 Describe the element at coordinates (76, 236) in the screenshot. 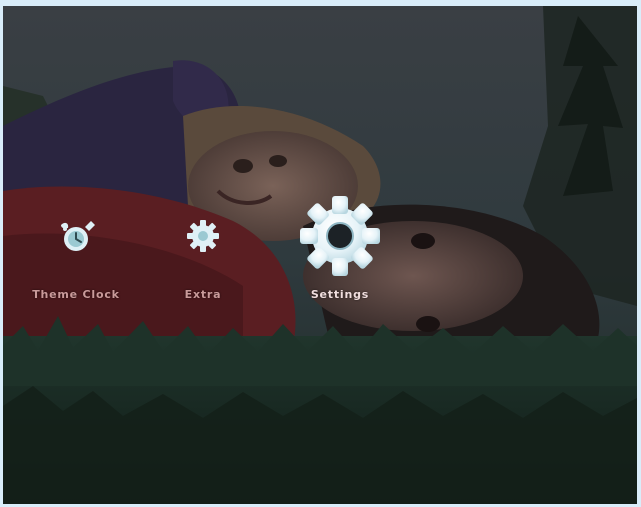

I see `theme-clock-icon` at that location.